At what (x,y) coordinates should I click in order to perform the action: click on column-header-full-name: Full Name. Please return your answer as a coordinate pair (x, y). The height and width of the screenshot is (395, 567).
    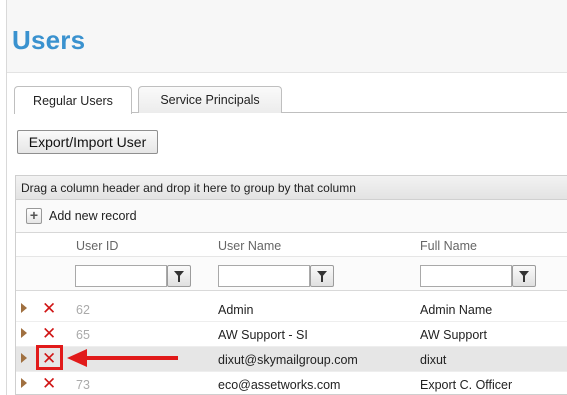
    Looking at the image, I should click on (448, 246).